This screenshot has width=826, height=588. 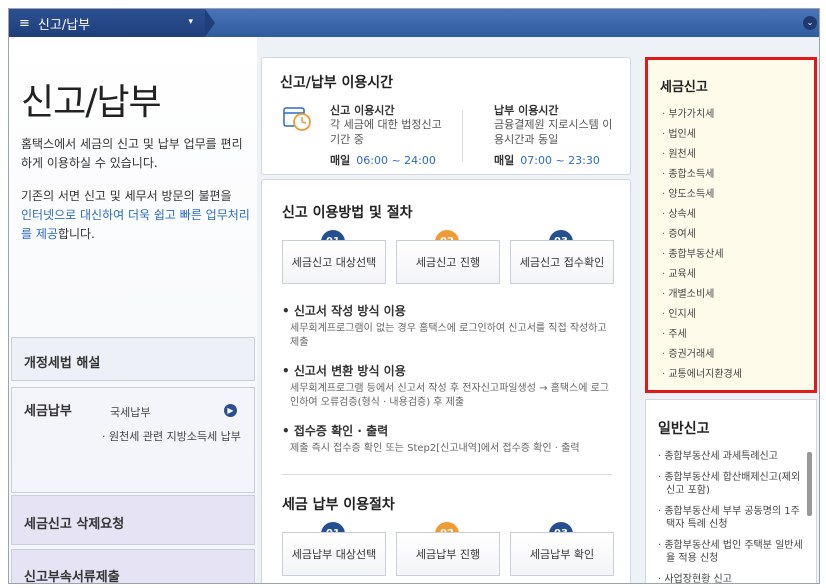 What do you see at coordinates (107, 23) in the screenshot?
I see `menu-selector: ≡ 신고/납부 ▾` at bounding box center [107, 23].